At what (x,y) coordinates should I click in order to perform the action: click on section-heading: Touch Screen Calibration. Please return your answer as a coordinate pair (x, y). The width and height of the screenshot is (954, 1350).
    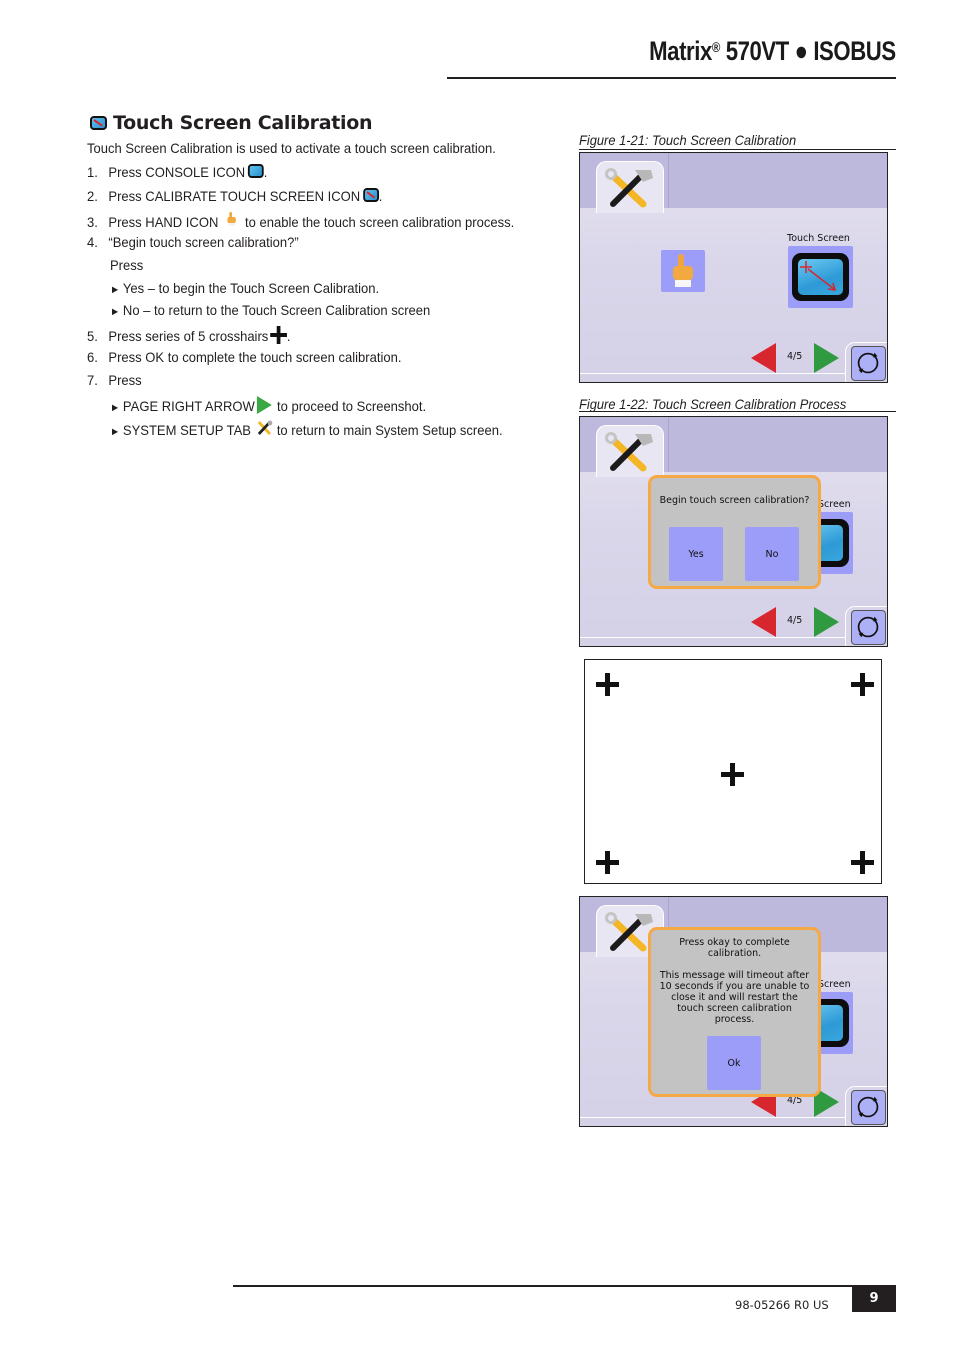
    Looking at the image, I should click on (230, 123).